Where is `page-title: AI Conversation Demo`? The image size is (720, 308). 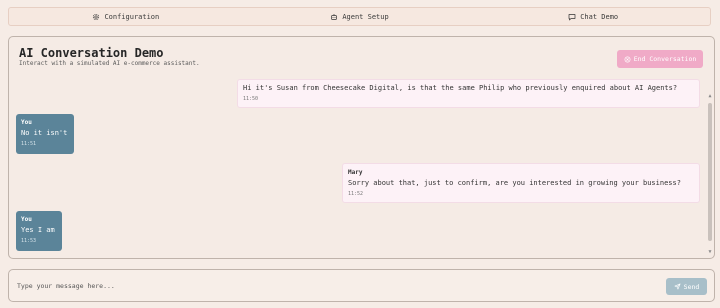
page-title: AI Conversation Demo is located at coordinates (91, 53).